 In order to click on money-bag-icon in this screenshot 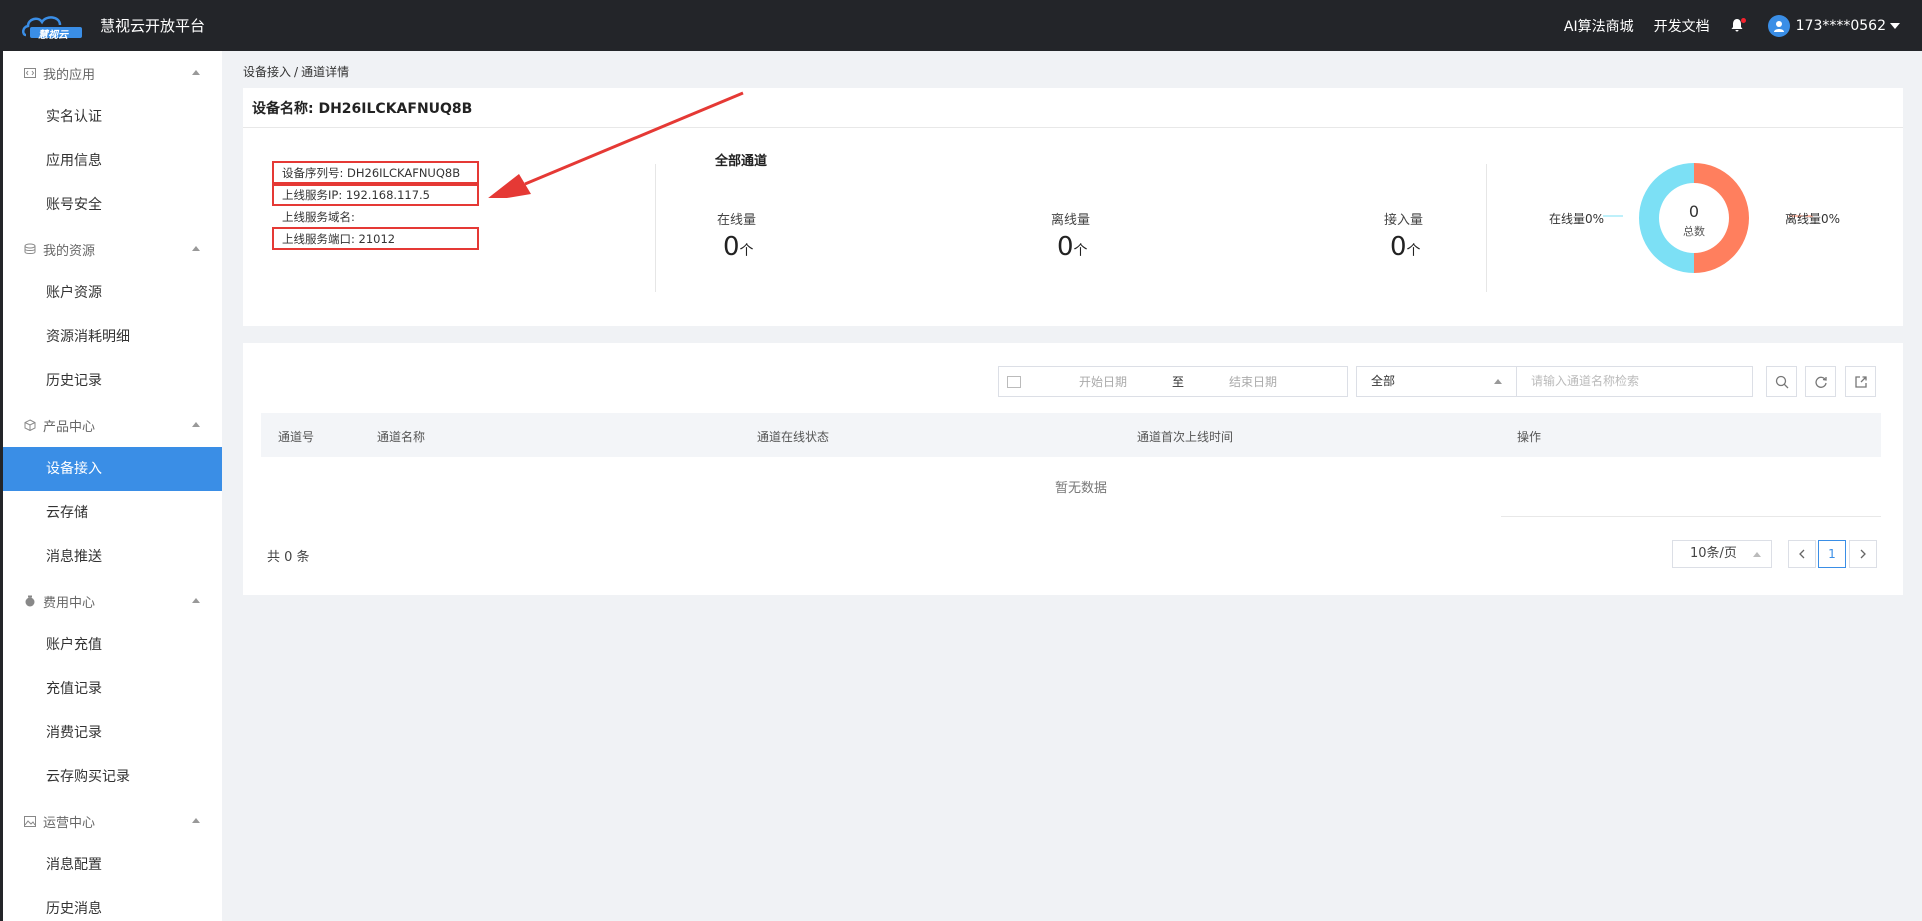, I will do `click(30, 601)`.